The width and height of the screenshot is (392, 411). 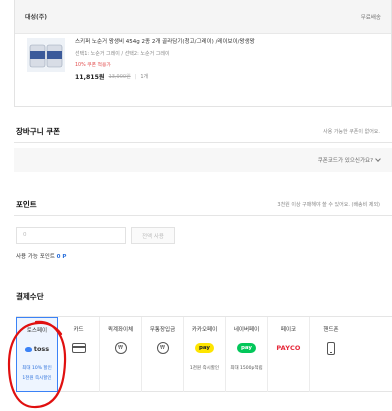 I want to click on payment-method-payco: 페이코 PAYCO, so click(x=289, y=354).